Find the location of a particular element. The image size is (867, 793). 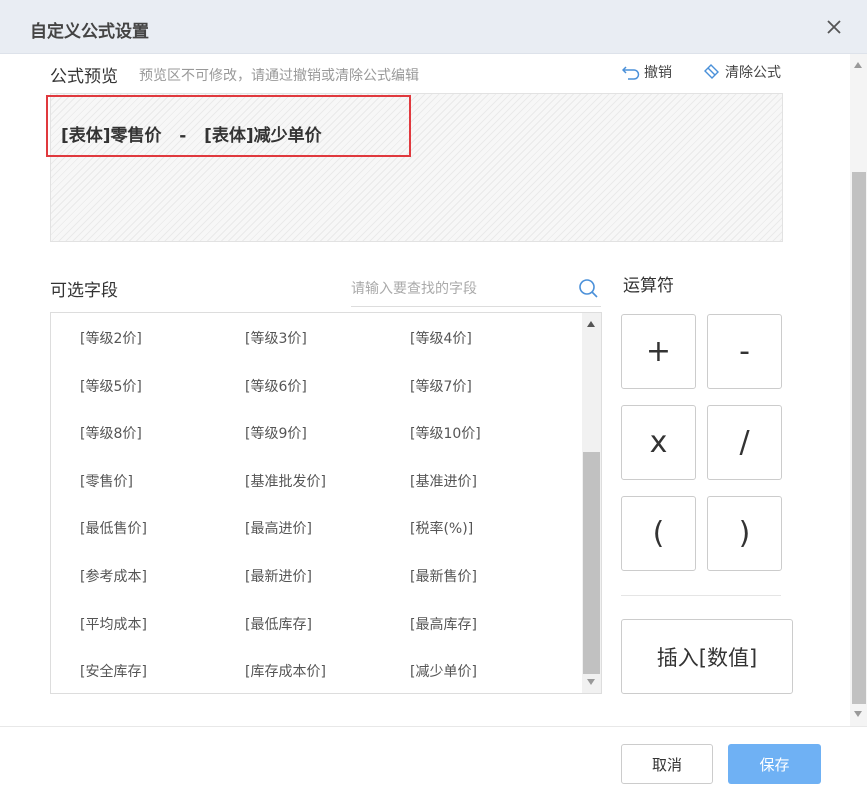

field-item: [税率(%)] is located at coordinates (492, 542).